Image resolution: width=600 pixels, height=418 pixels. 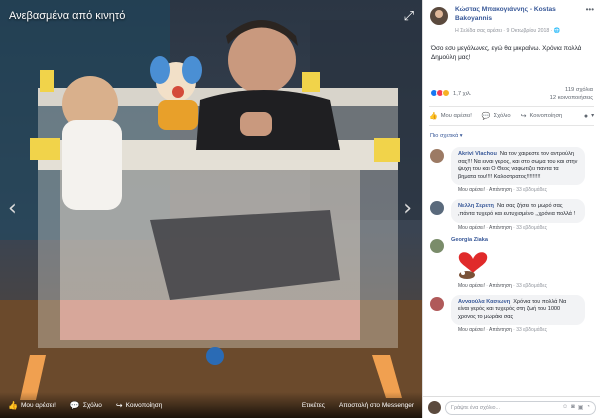 I want to click on profile-icon: ●, so click(x=586, y=116).